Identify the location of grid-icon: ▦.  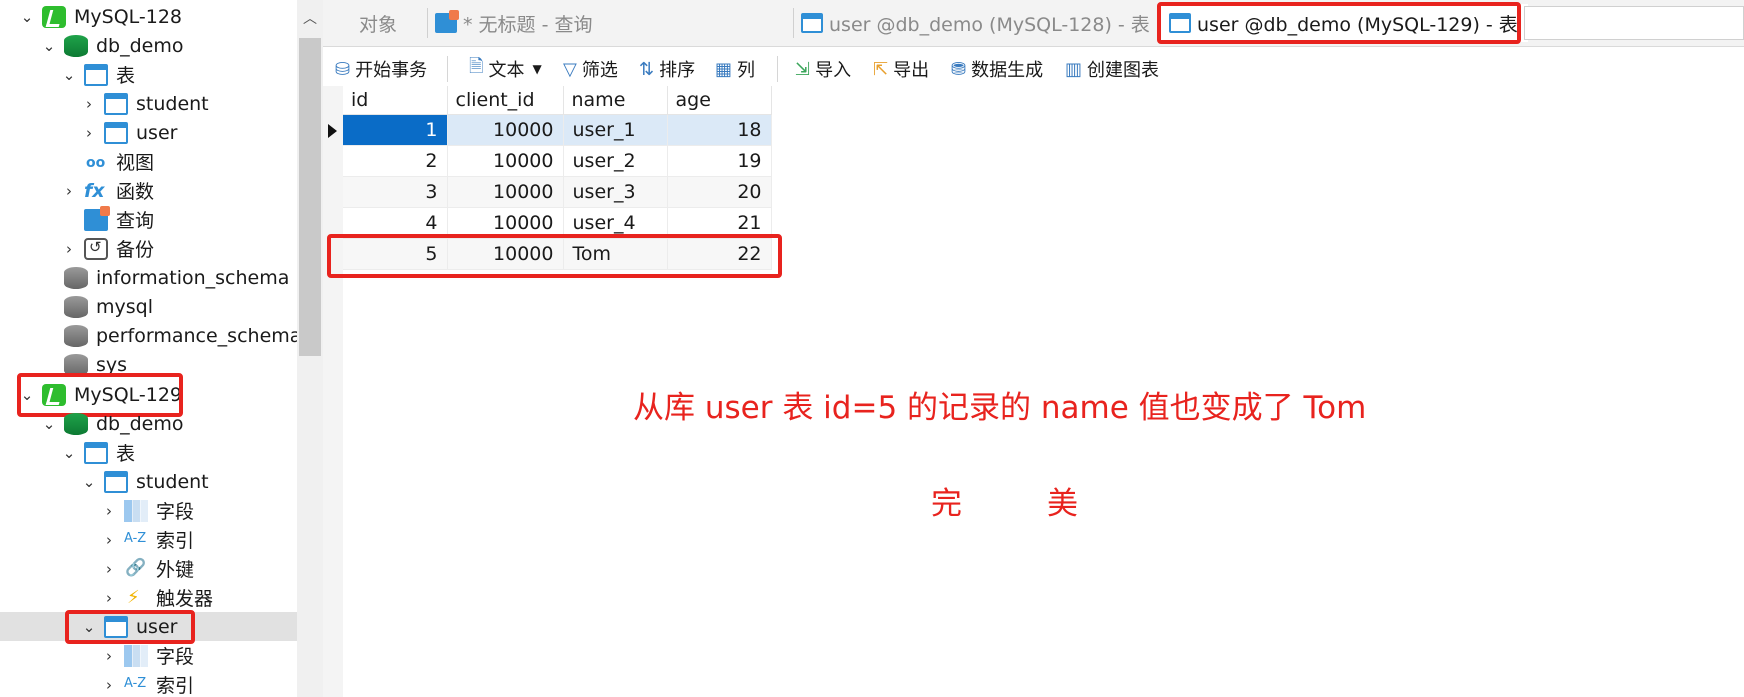
(724, 69).